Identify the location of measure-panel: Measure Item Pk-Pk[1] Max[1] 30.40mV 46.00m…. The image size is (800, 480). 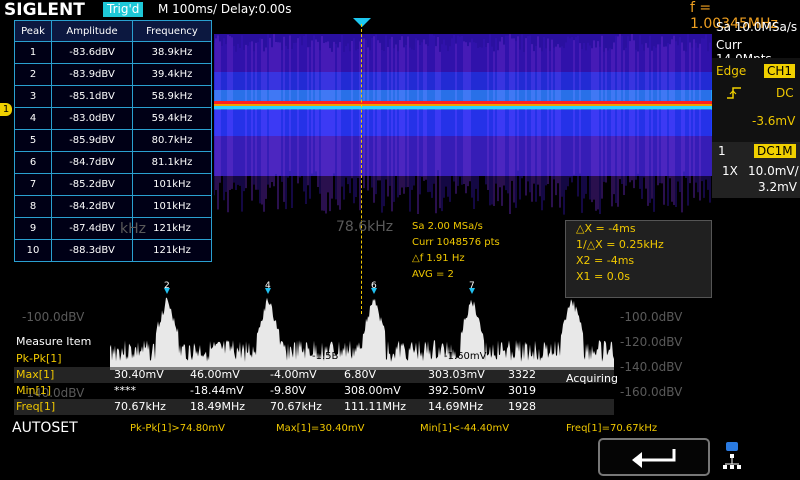
(316, 377).